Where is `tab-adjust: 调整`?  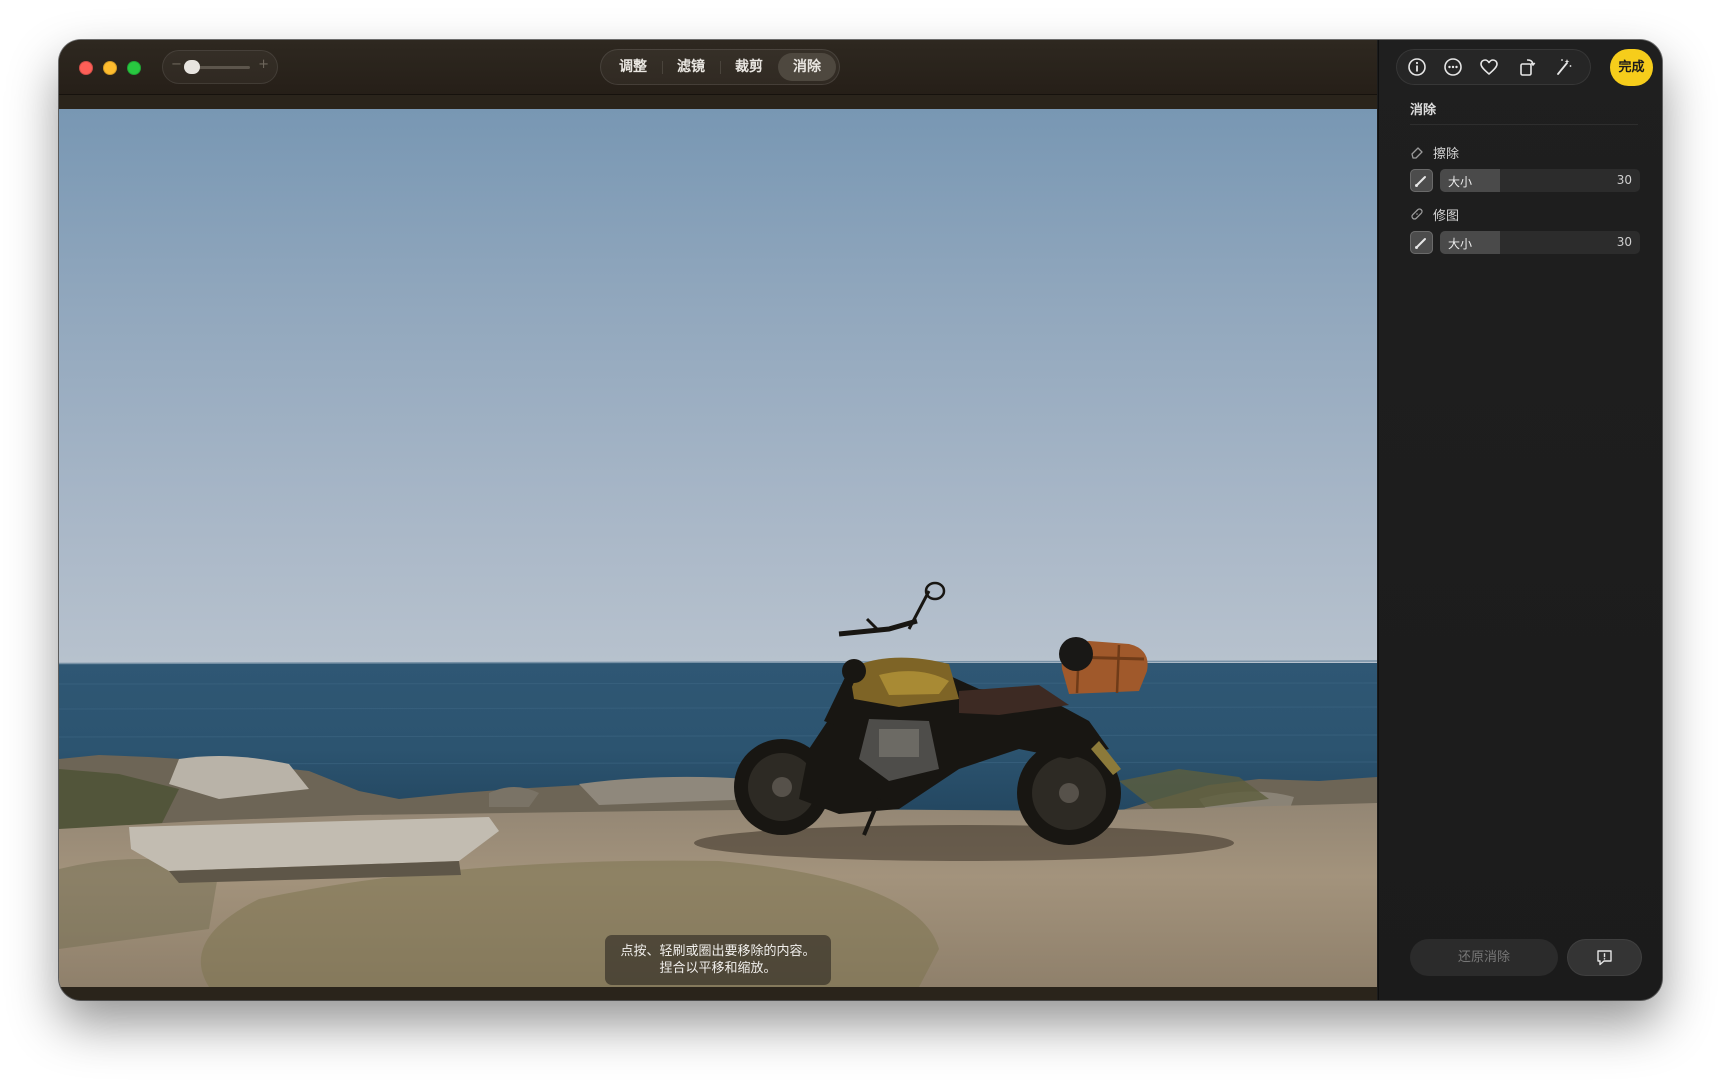 tab-adjust: 调整 is located at coordinates (633, 67).